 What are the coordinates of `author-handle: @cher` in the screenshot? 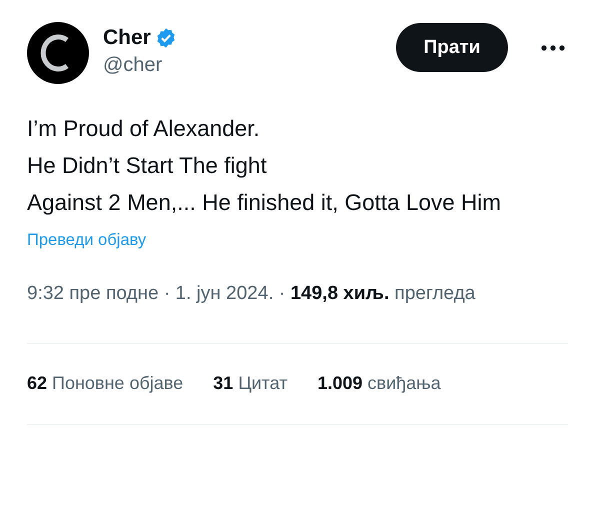 It's located at (242, 65).